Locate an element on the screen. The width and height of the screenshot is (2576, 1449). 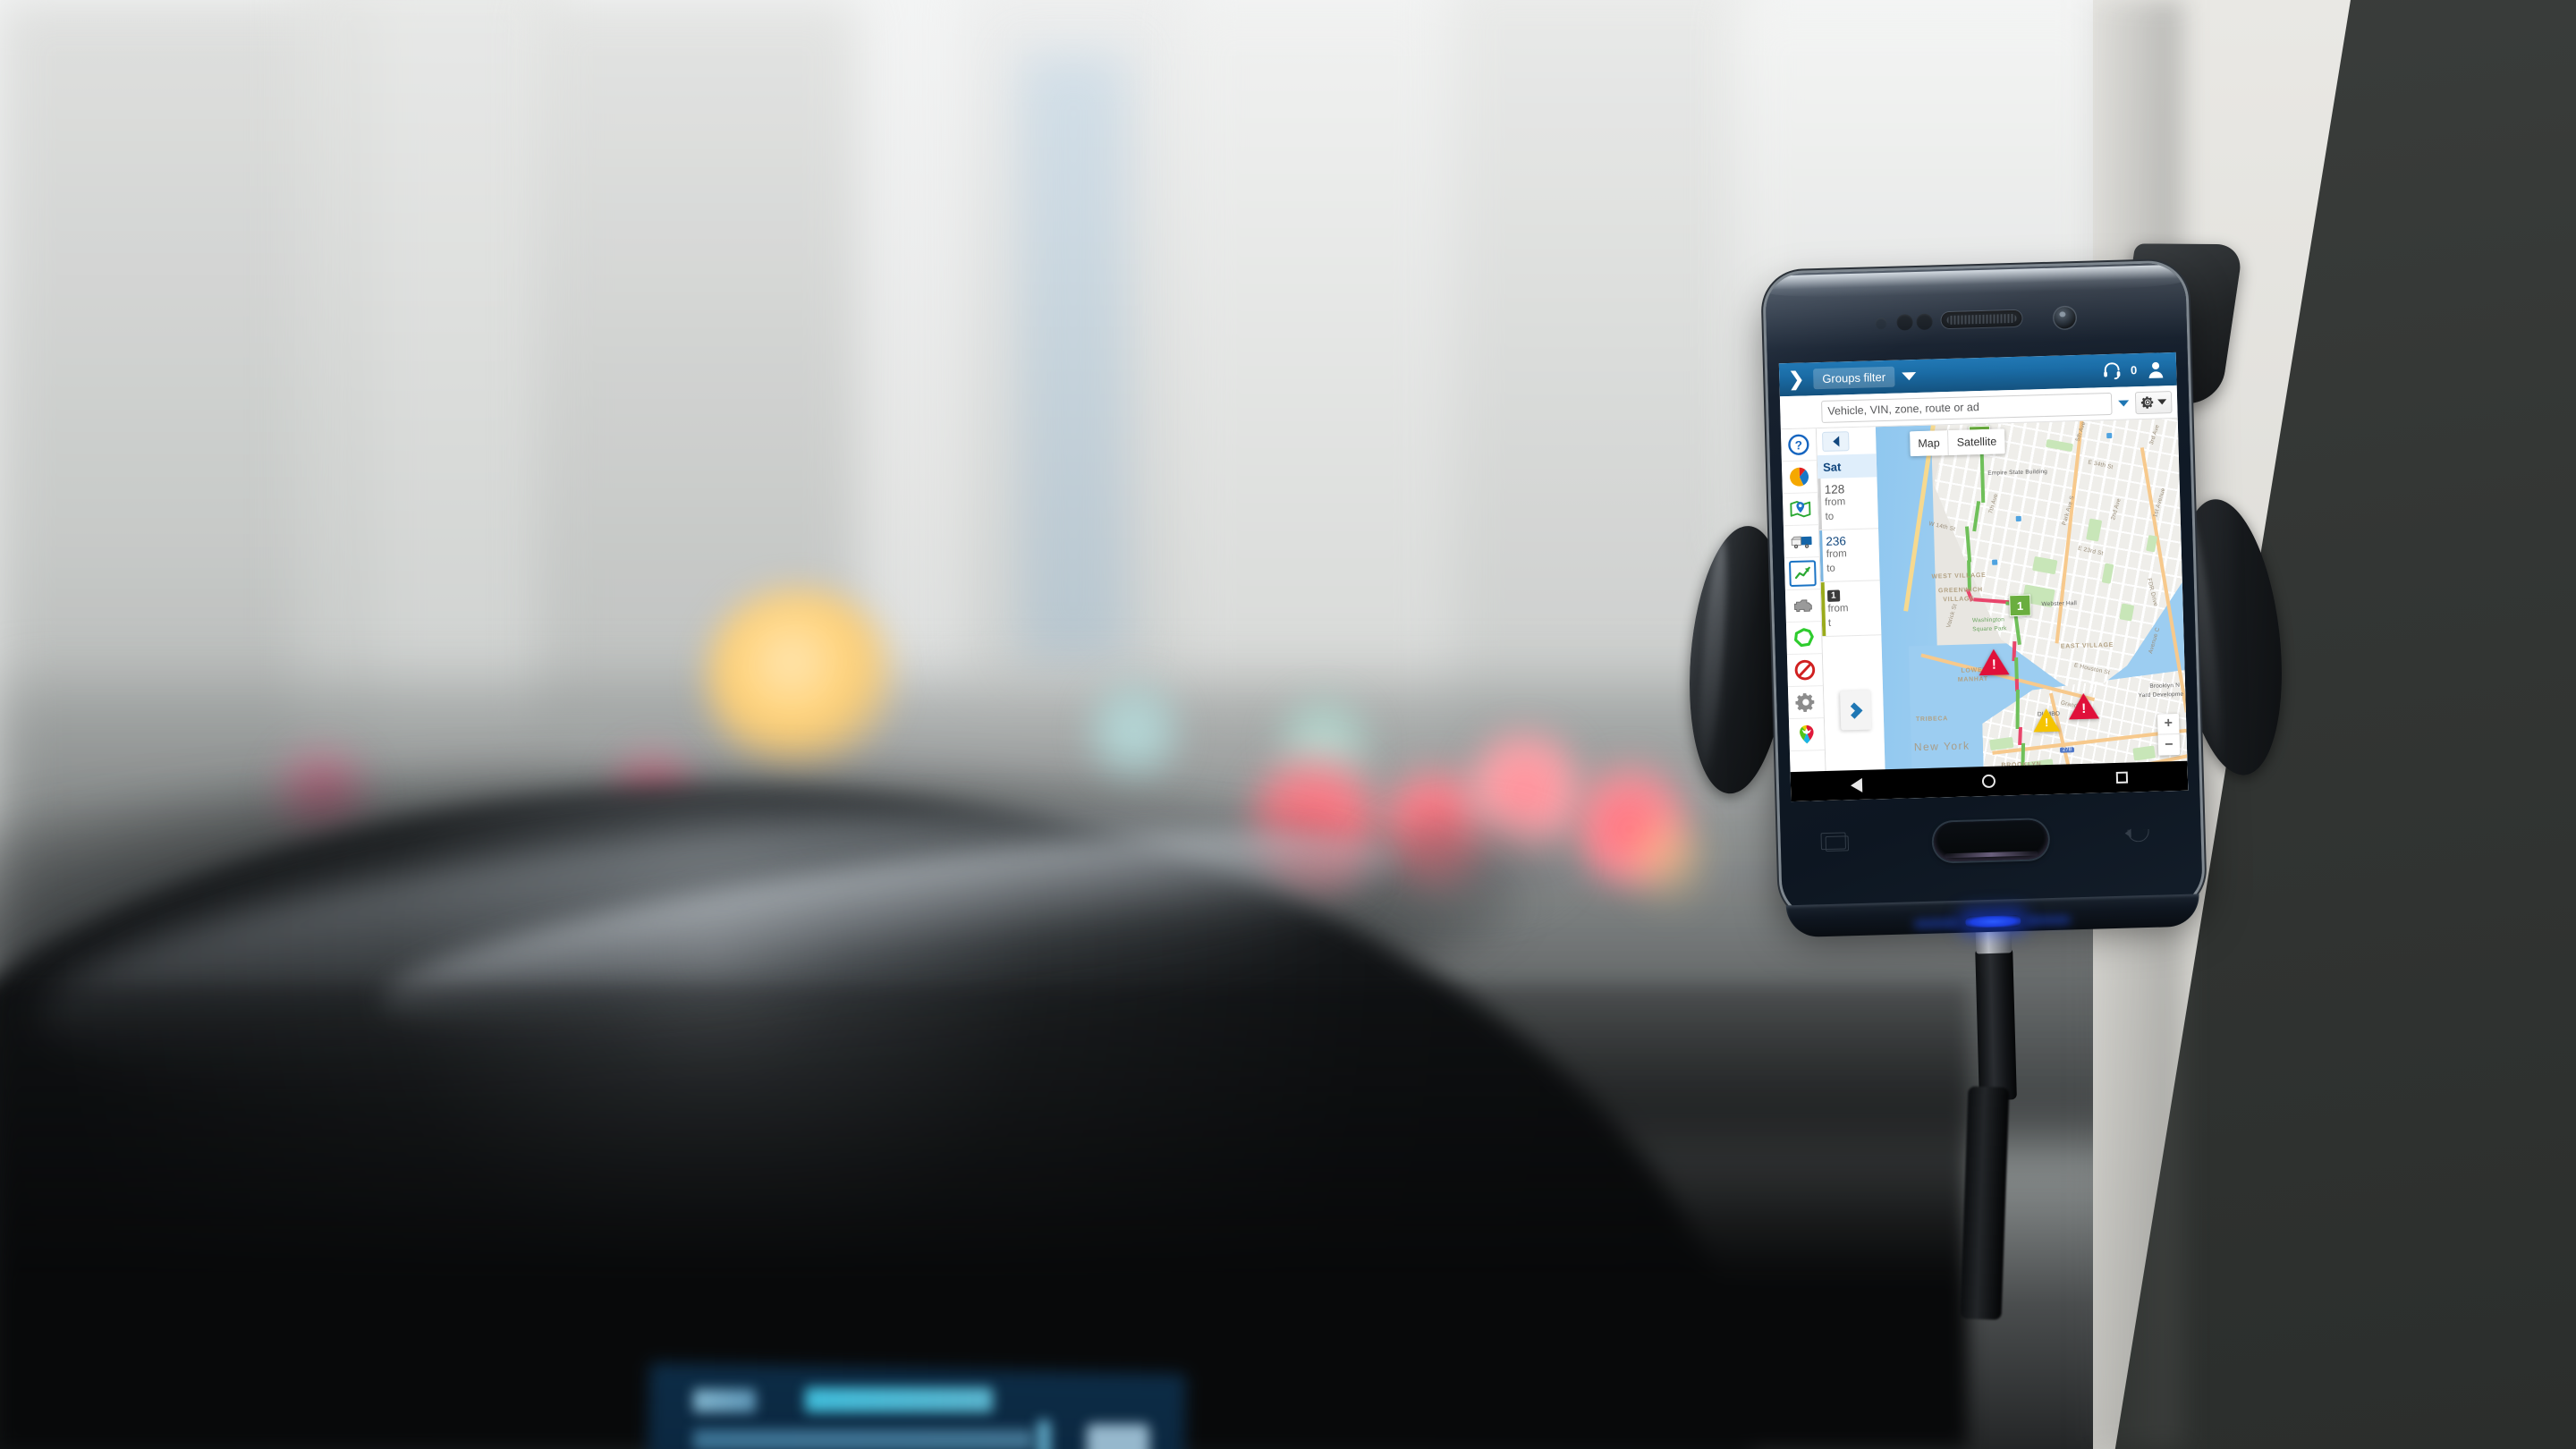
sidebar-item-map is located at coordinates (1800, 510).